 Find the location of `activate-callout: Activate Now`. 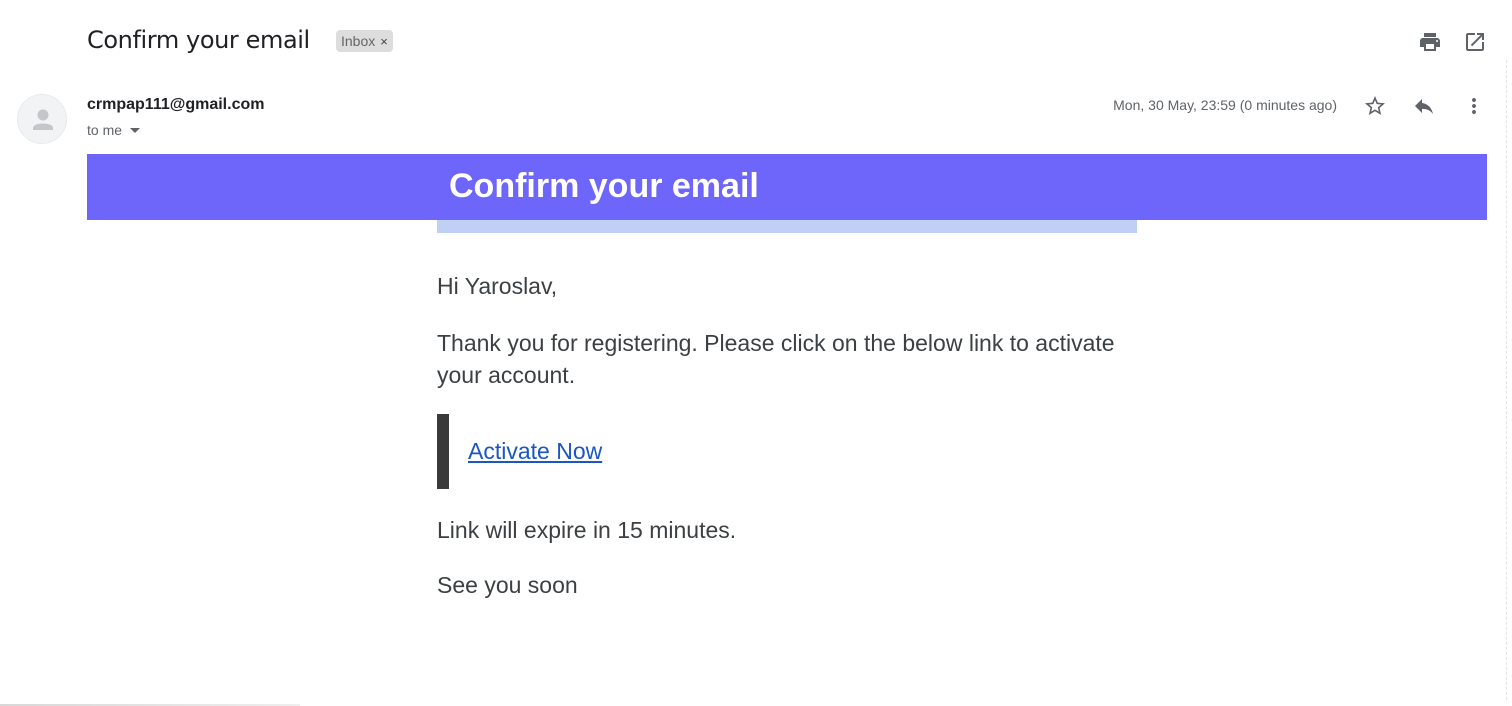

activate-callout: Activate Now is located at coordinates (587, 451).